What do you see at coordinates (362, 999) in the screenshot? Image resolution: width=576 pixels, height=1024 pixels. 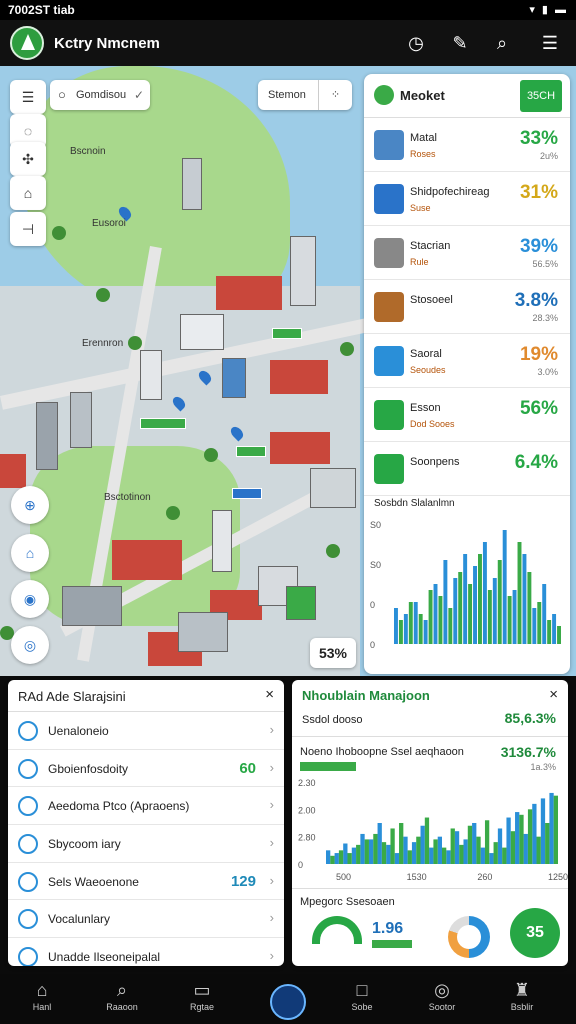 I see `nav-item: □ Sobe` at bounding box center [362, 999].